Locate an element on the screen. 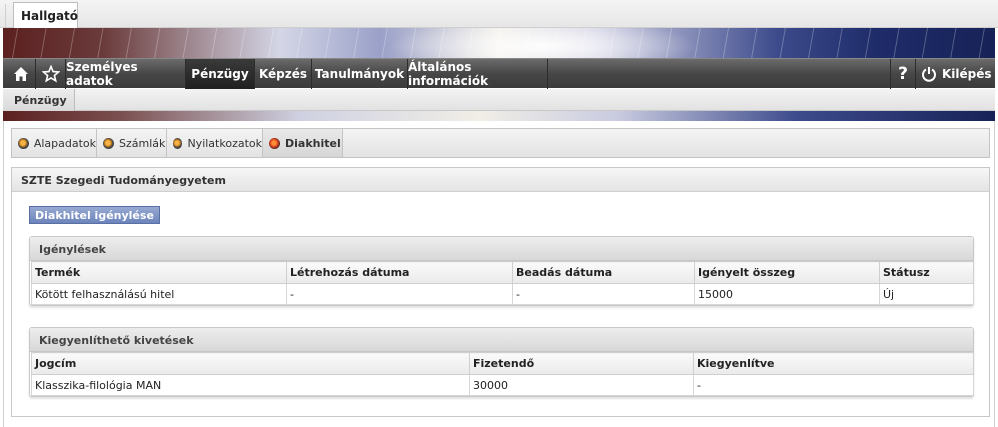 The height and width of the screenshot is (427, 998). cell-jogcim: Klasszika-filológia MAN is located at coordinates (250, 385).